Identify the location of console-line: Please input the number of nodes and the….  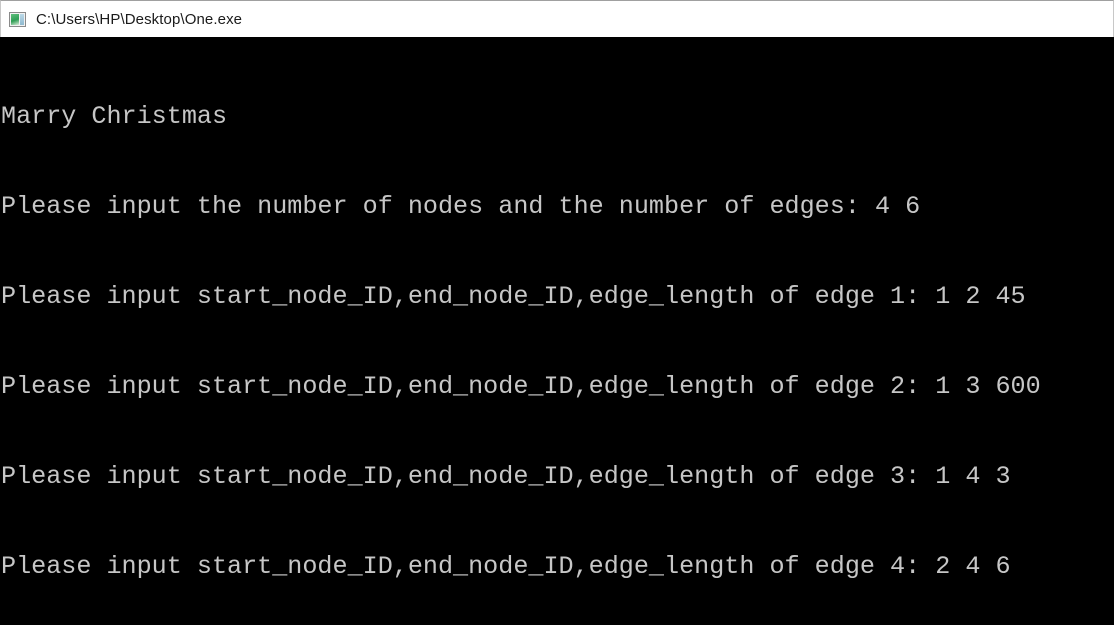
(461, 206).